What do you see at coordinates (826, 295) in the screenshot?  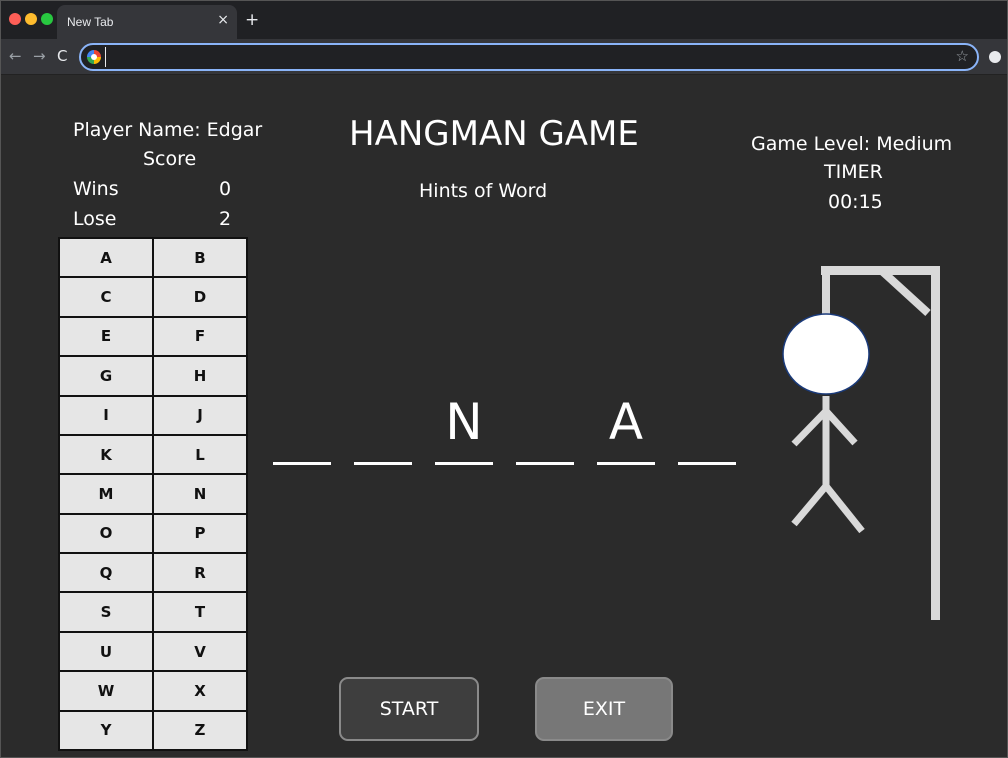 I see `gallows-rope` at bounding box center [826, 295].